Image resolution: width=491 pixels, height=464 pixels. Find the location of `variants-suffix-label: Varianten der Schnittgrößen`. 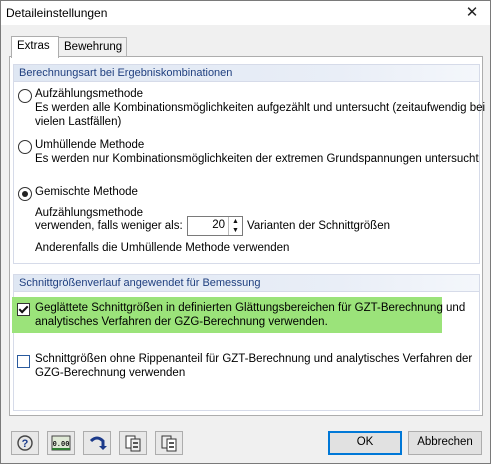

variants-suffix-label: Varianten der Schnittgrößen is located at coordinates (318, 226).